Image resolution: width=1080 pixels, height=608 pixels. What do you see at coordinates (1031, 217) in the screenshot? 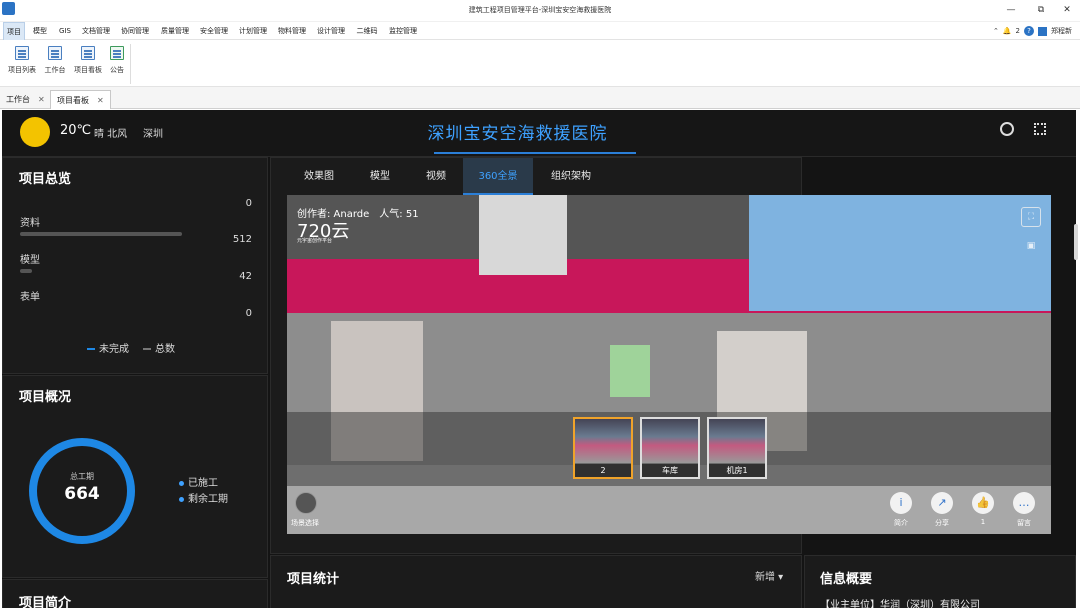
I see `vr-fullscreen-icon: ⛶` at bounding box center [1031, 217].